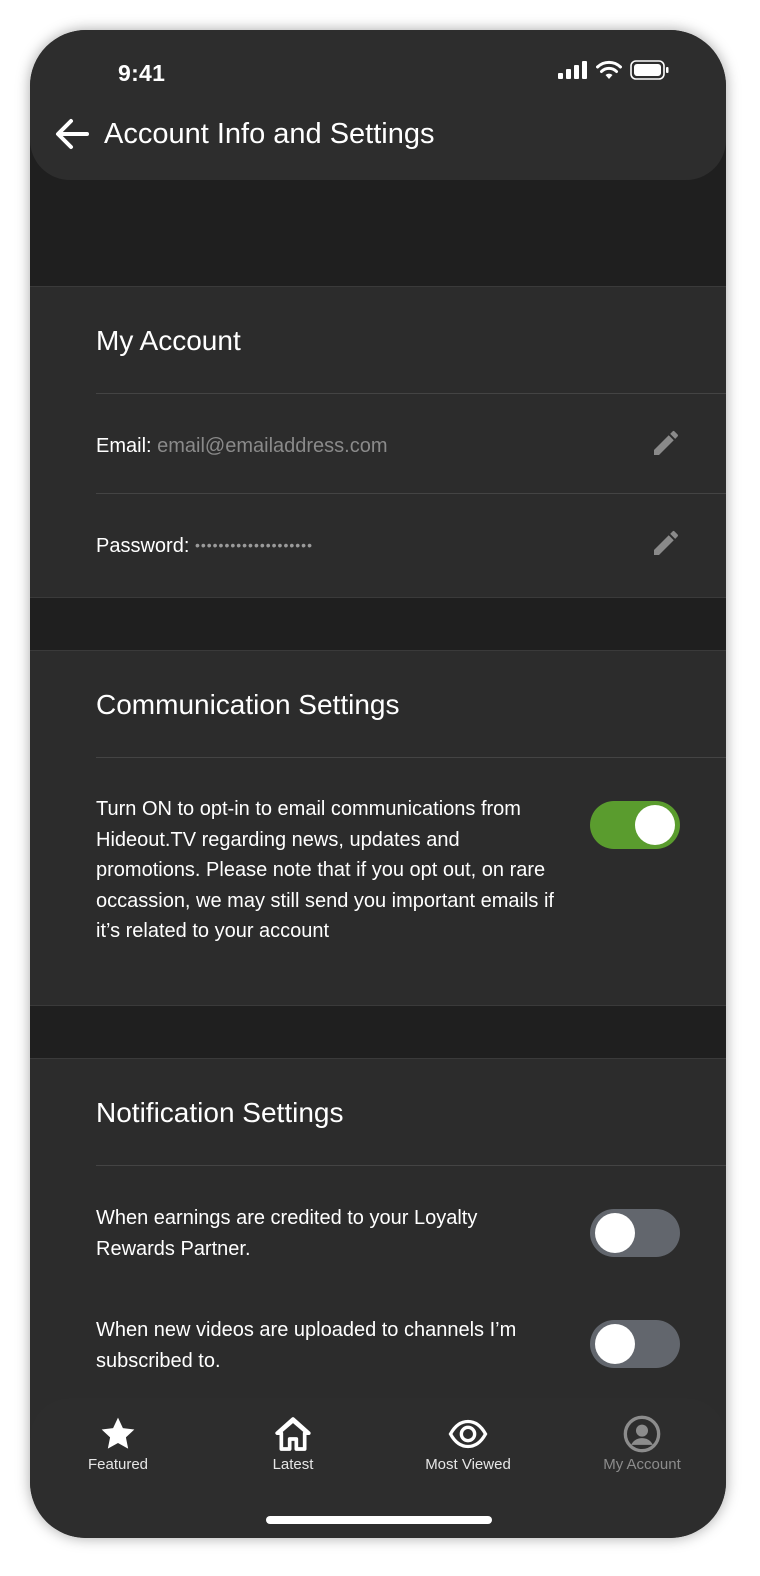  I want to click on page-title: Account Info and Settings, so click(269, 134).